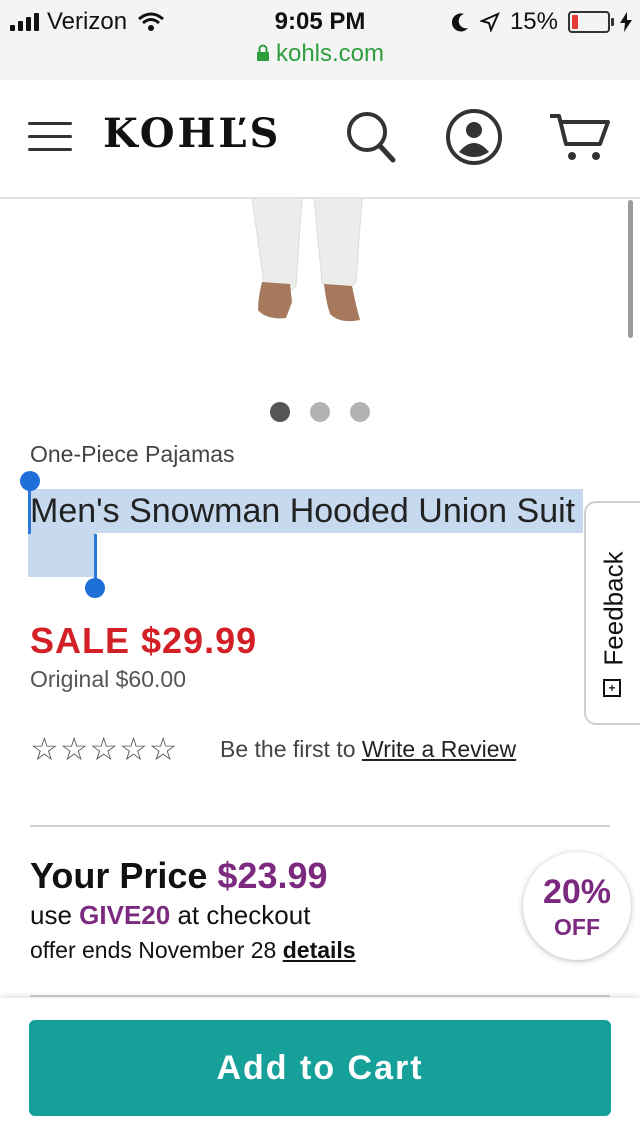  I want to click on text-selection-highlight, so click(62, 555).